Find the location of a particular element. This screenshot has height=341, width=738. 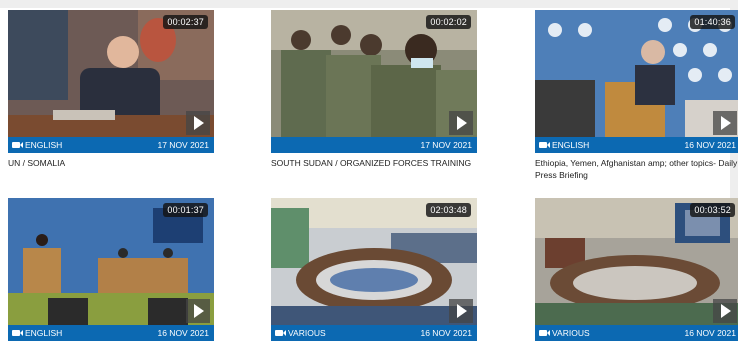

video-thumbnail: 01:40:36 is located at coordinates (636, 73).